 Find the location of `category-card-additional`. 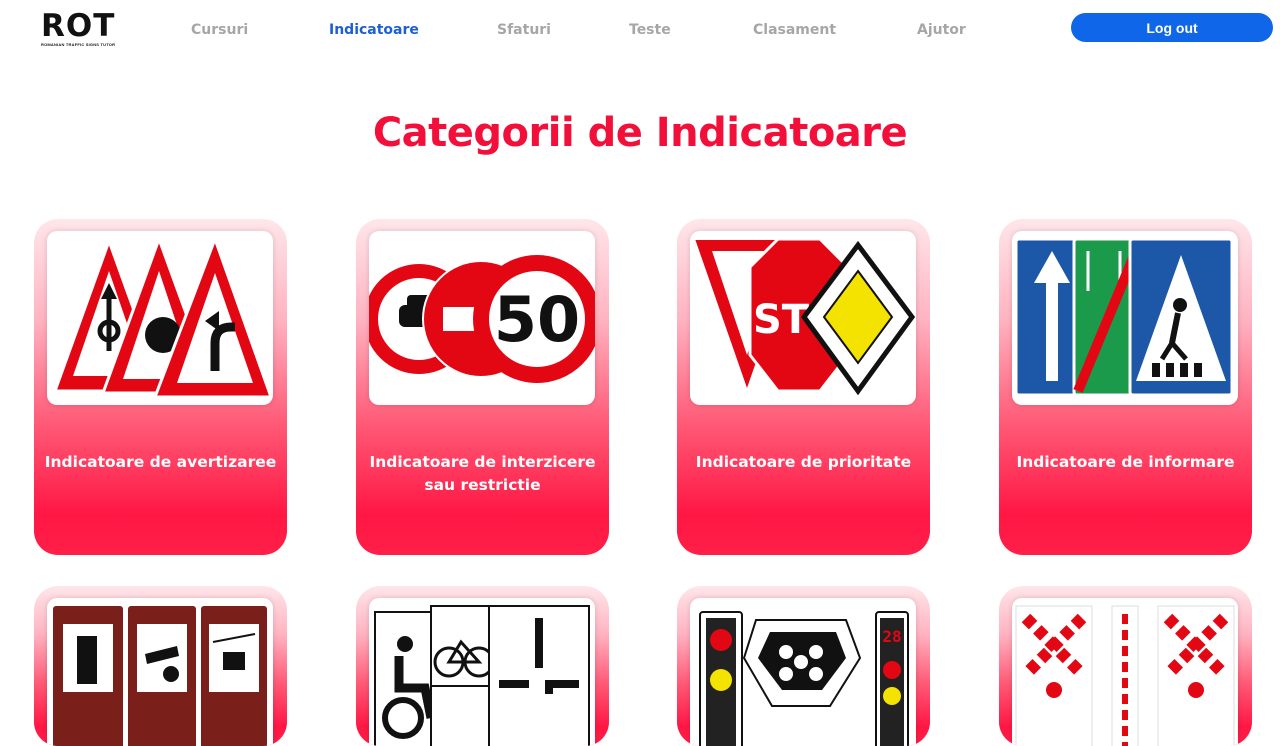

category-card-additional is located at coordinates (482, 666).